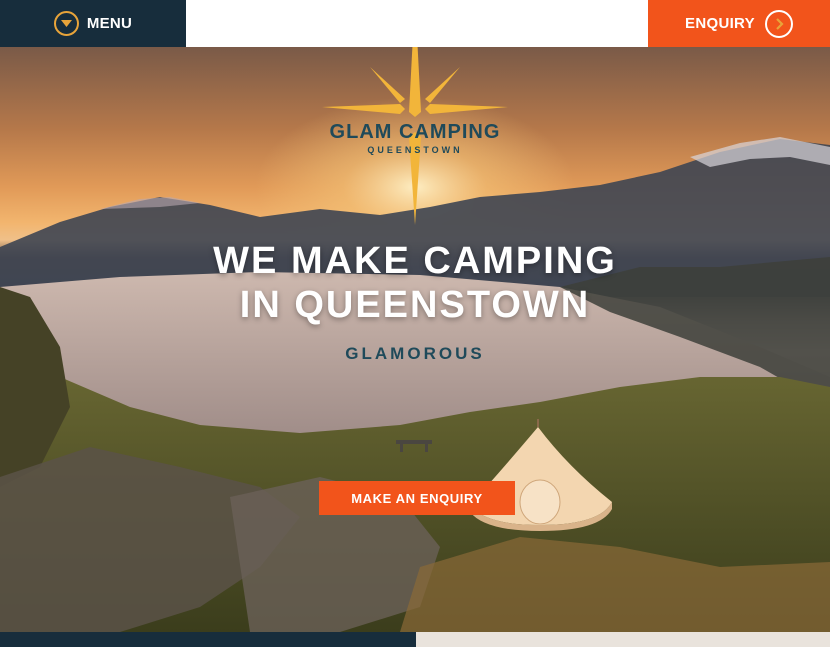 The width and height of the screenshot is (830, 647). What do you see at coordinates (623, 639) in the screenshot?
I see `next-section-right` at bounding box center [623, 639].